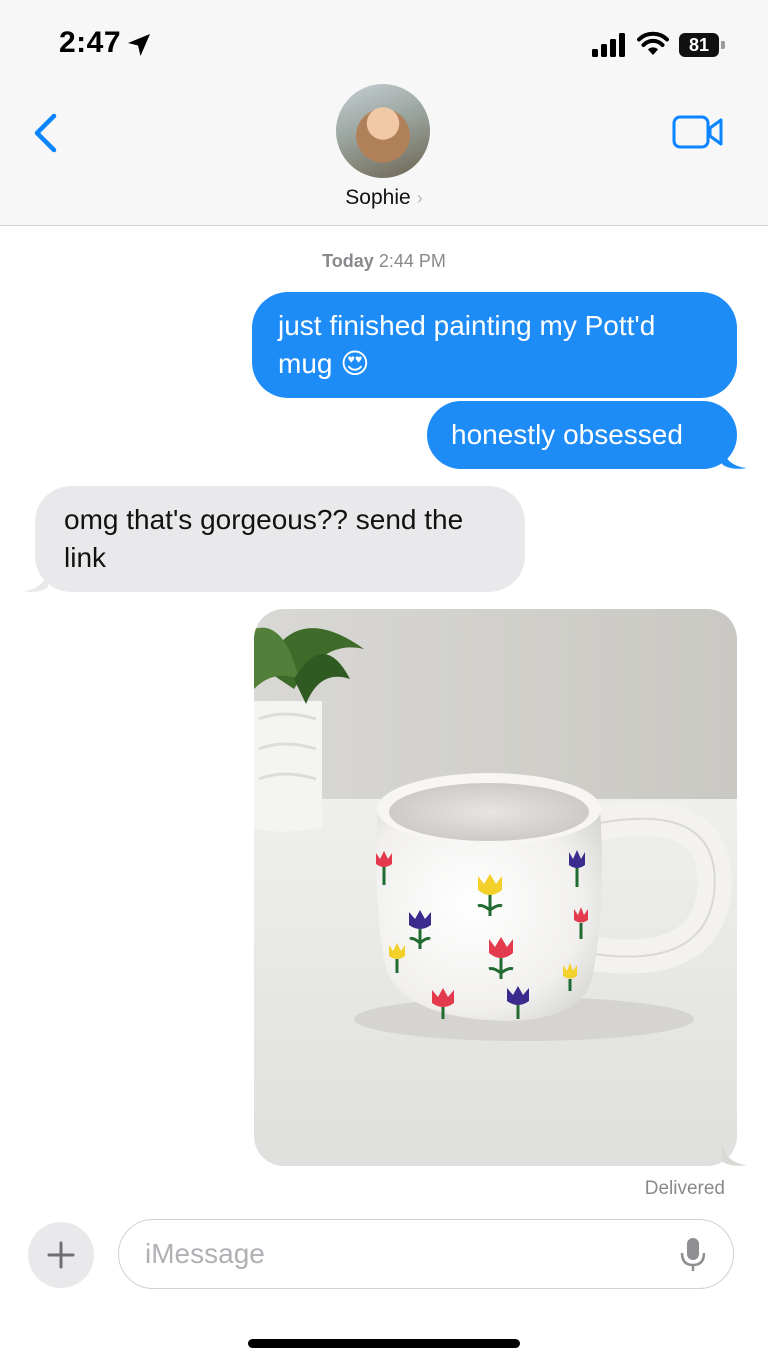 This screenshot has width=768, height=1360. What do you see at coordinates (582, 435) in the screenshot?
I see `message-bubble-outgoing: honestly obsessed` at bounding box center [582, 435].